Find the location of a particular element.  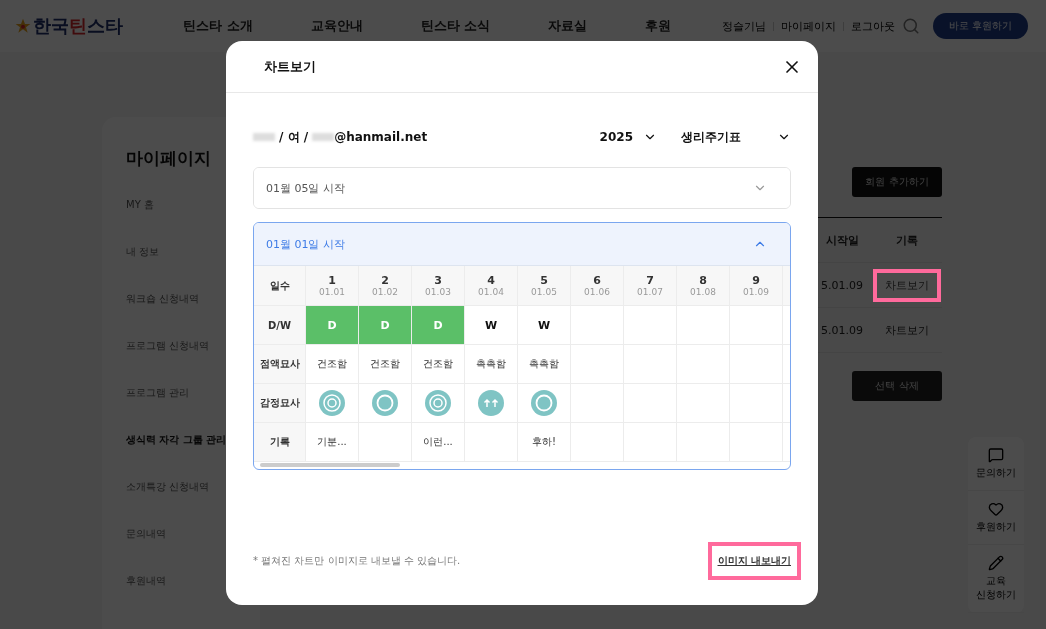

sidebar-title: 마이페이지 is located at coordinates (169, 158).